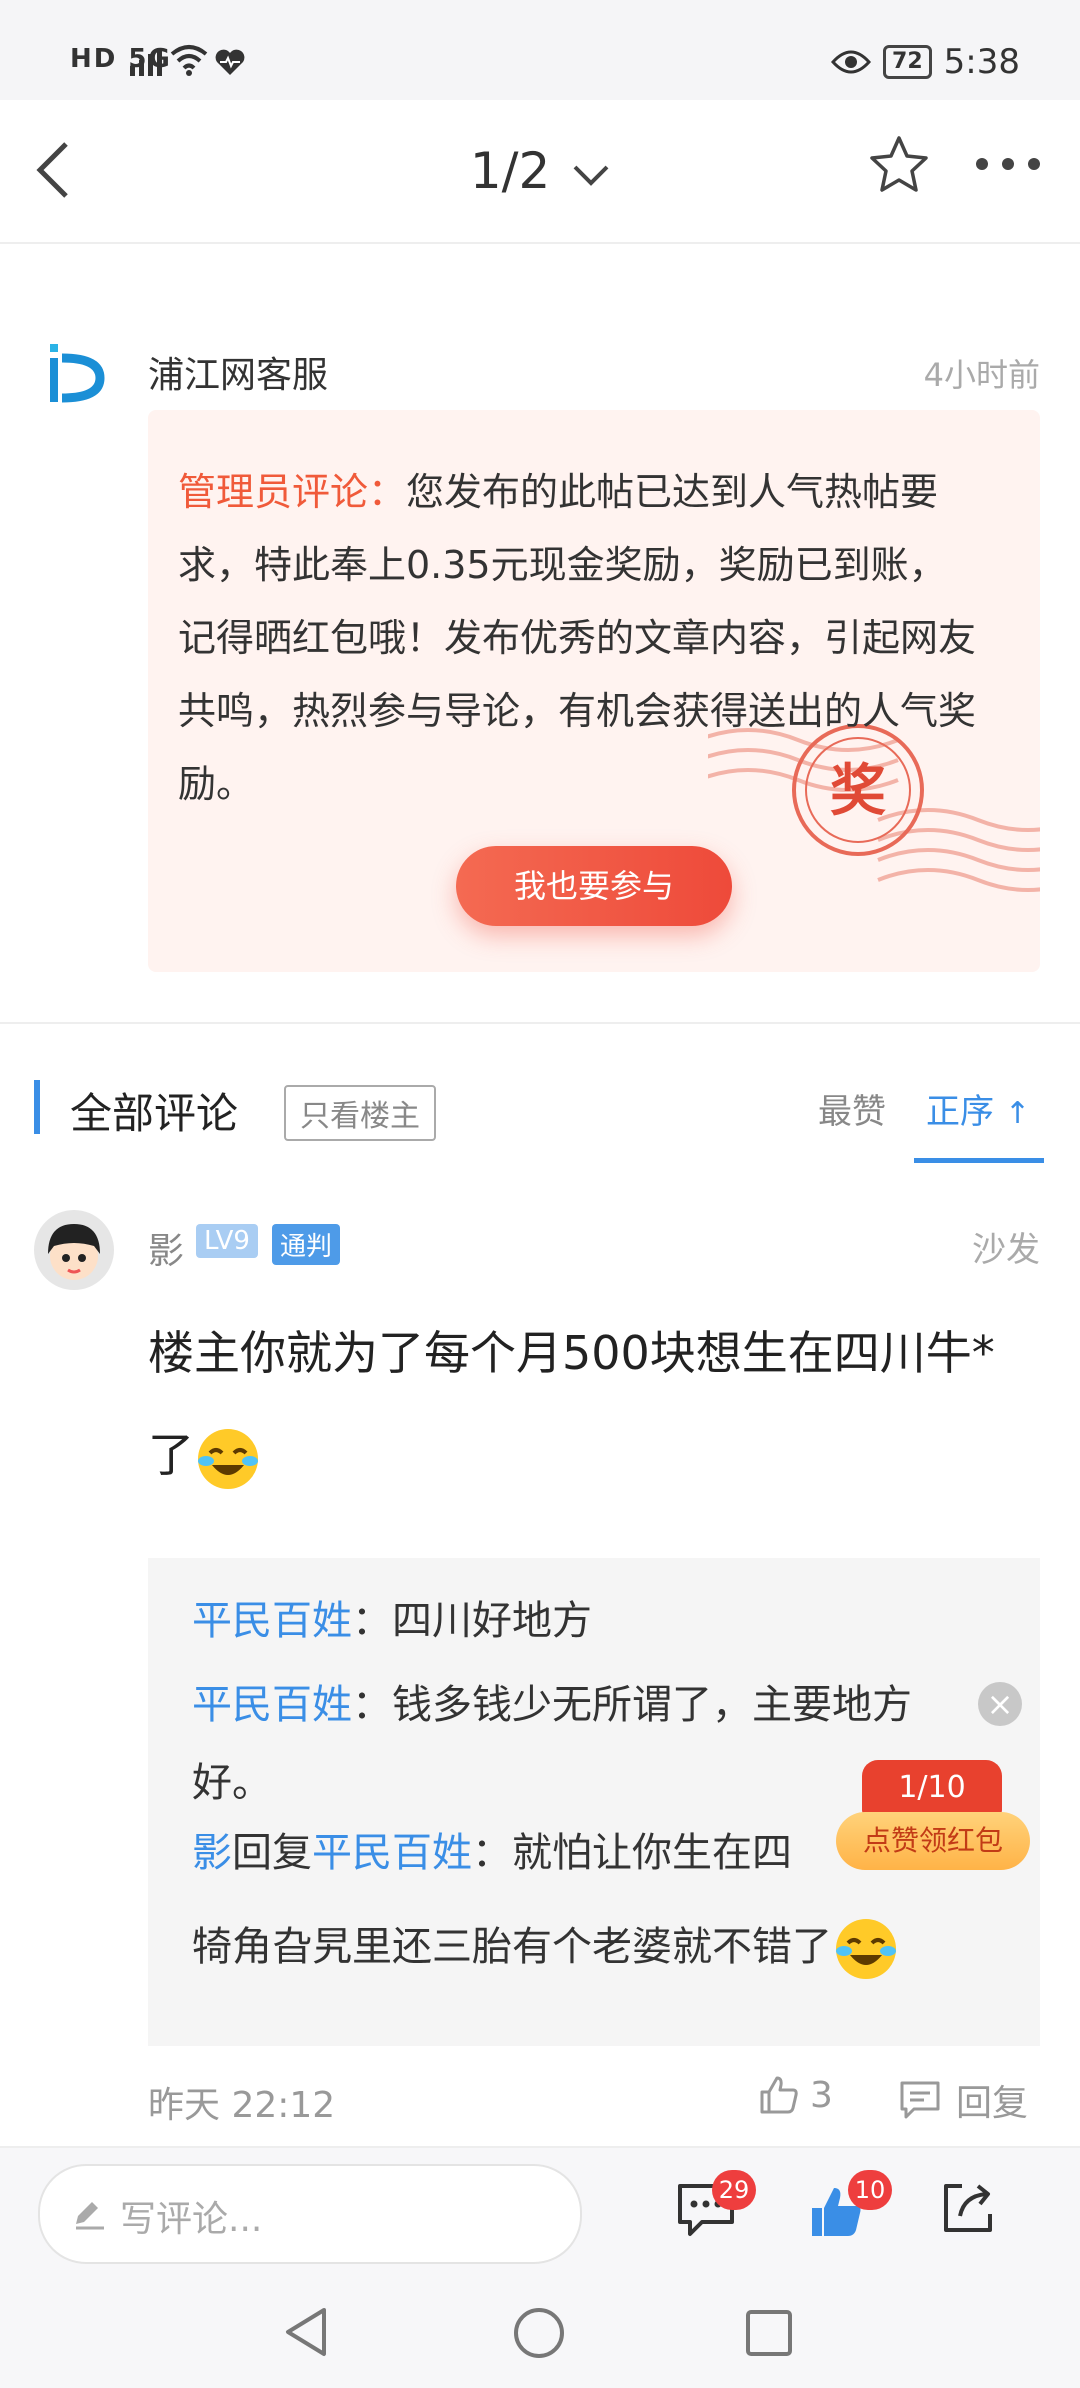  I want to click on comment-username: 影, so click(166, 1248).